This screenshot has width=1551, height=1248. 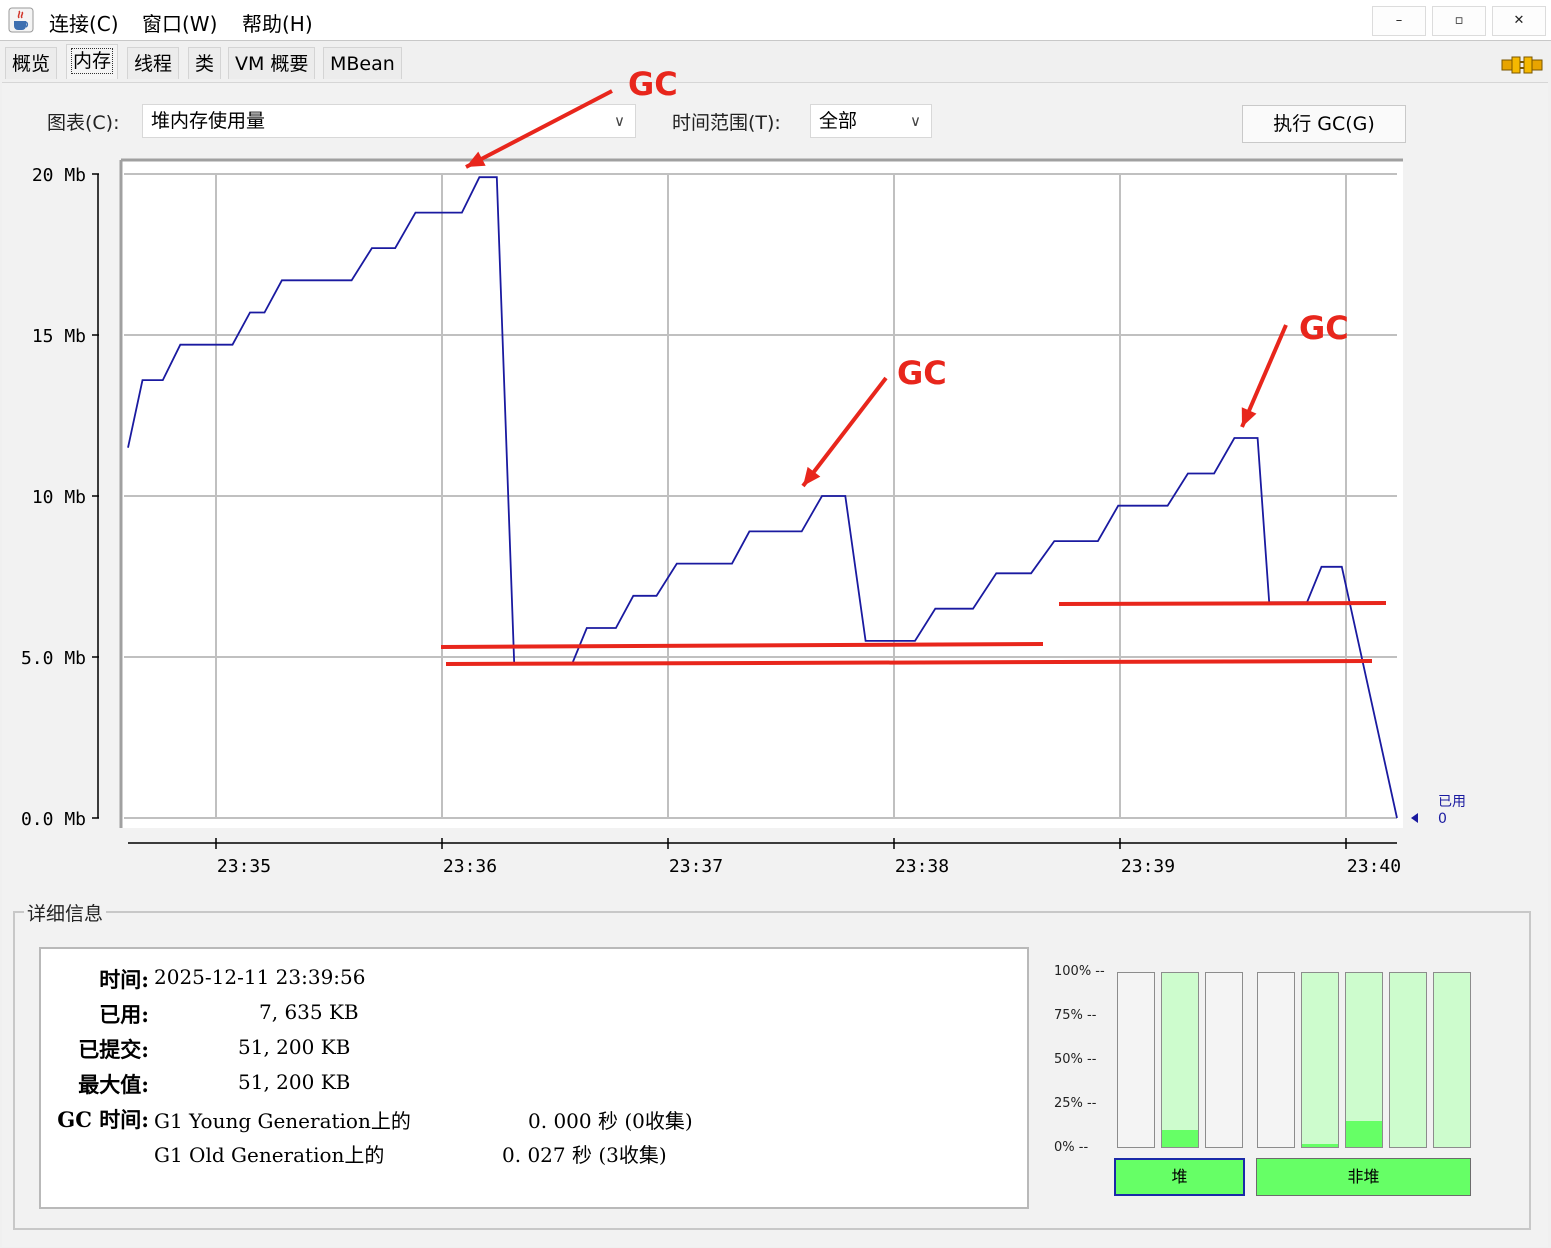 What do you see at coordinates (539, 129) in the screenshot?
I see `annotation-arrow` at bounding box center [539, 129].